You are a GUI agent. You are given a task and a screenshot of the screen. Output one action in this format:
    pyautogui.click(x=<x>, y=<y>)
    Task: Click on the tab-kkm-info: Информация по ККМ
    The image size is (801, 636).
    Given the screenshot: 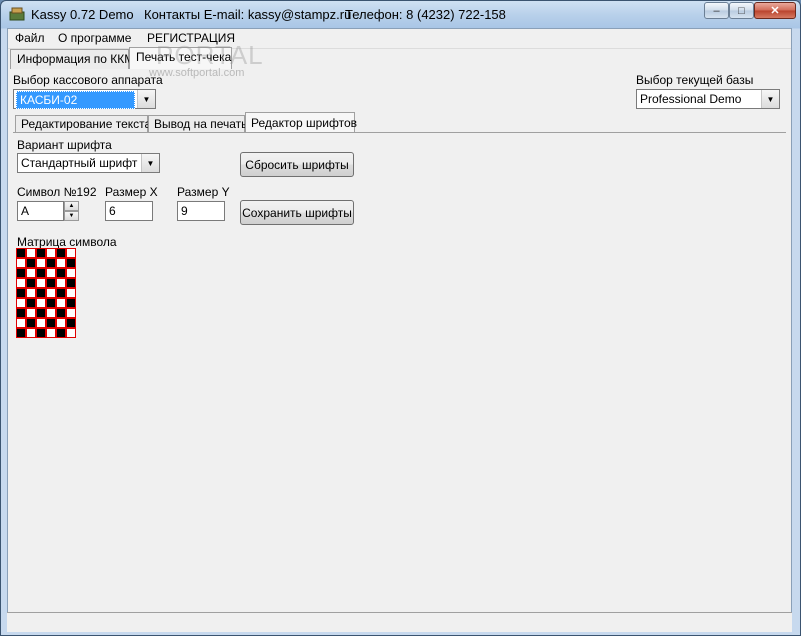 What is the action you would take?
    pyautogui.click(x=72, y=59)
    